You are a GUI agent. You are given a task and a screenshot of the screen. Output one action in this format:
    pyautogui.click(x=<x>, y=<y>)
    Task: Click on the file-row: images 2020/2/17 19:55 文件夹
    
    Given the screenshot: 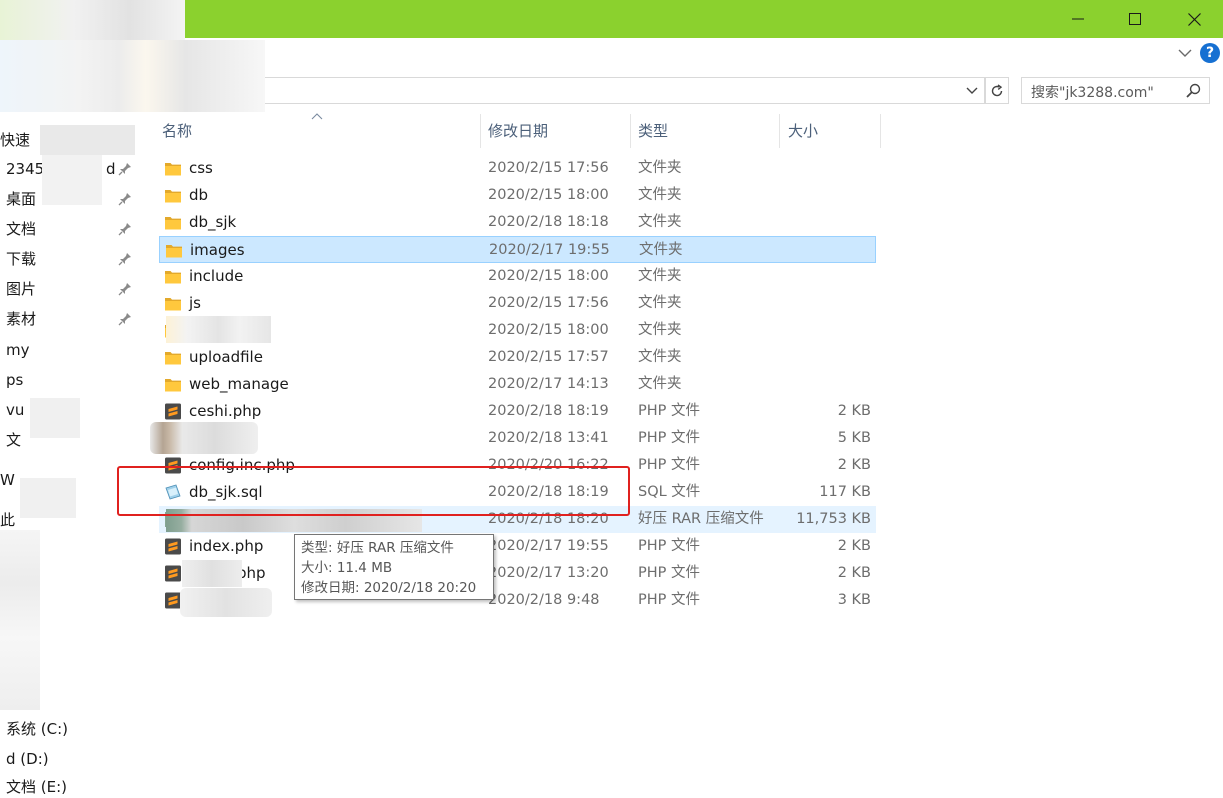 What is the action you would take?
    pyautogui.click(x=517, y=249)
    